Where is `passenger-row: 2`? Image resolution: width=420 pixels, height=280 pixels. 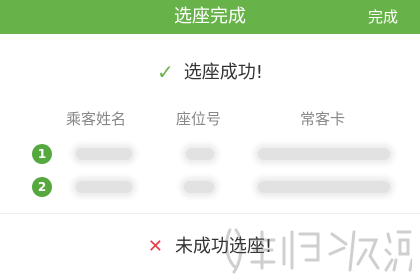
passenger-row: 2 is located at coordinates (210, 188).